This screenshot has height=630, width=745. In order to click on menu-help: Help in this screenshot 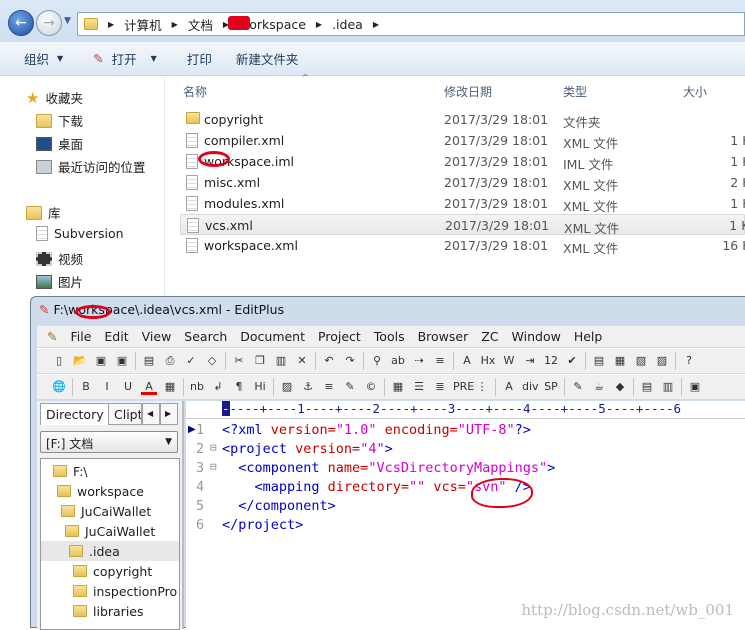, I will do `click(588, 336)`.